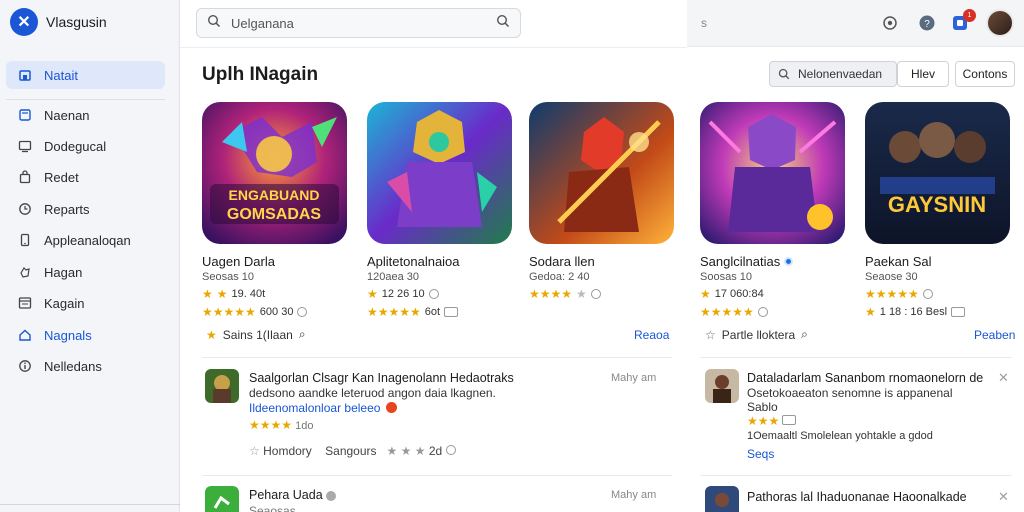 The image size is (1024, 512). Describe the element at coordinates (85, 177) in the screenshot. I see `sidebar-item-redet: Redet` at that location.